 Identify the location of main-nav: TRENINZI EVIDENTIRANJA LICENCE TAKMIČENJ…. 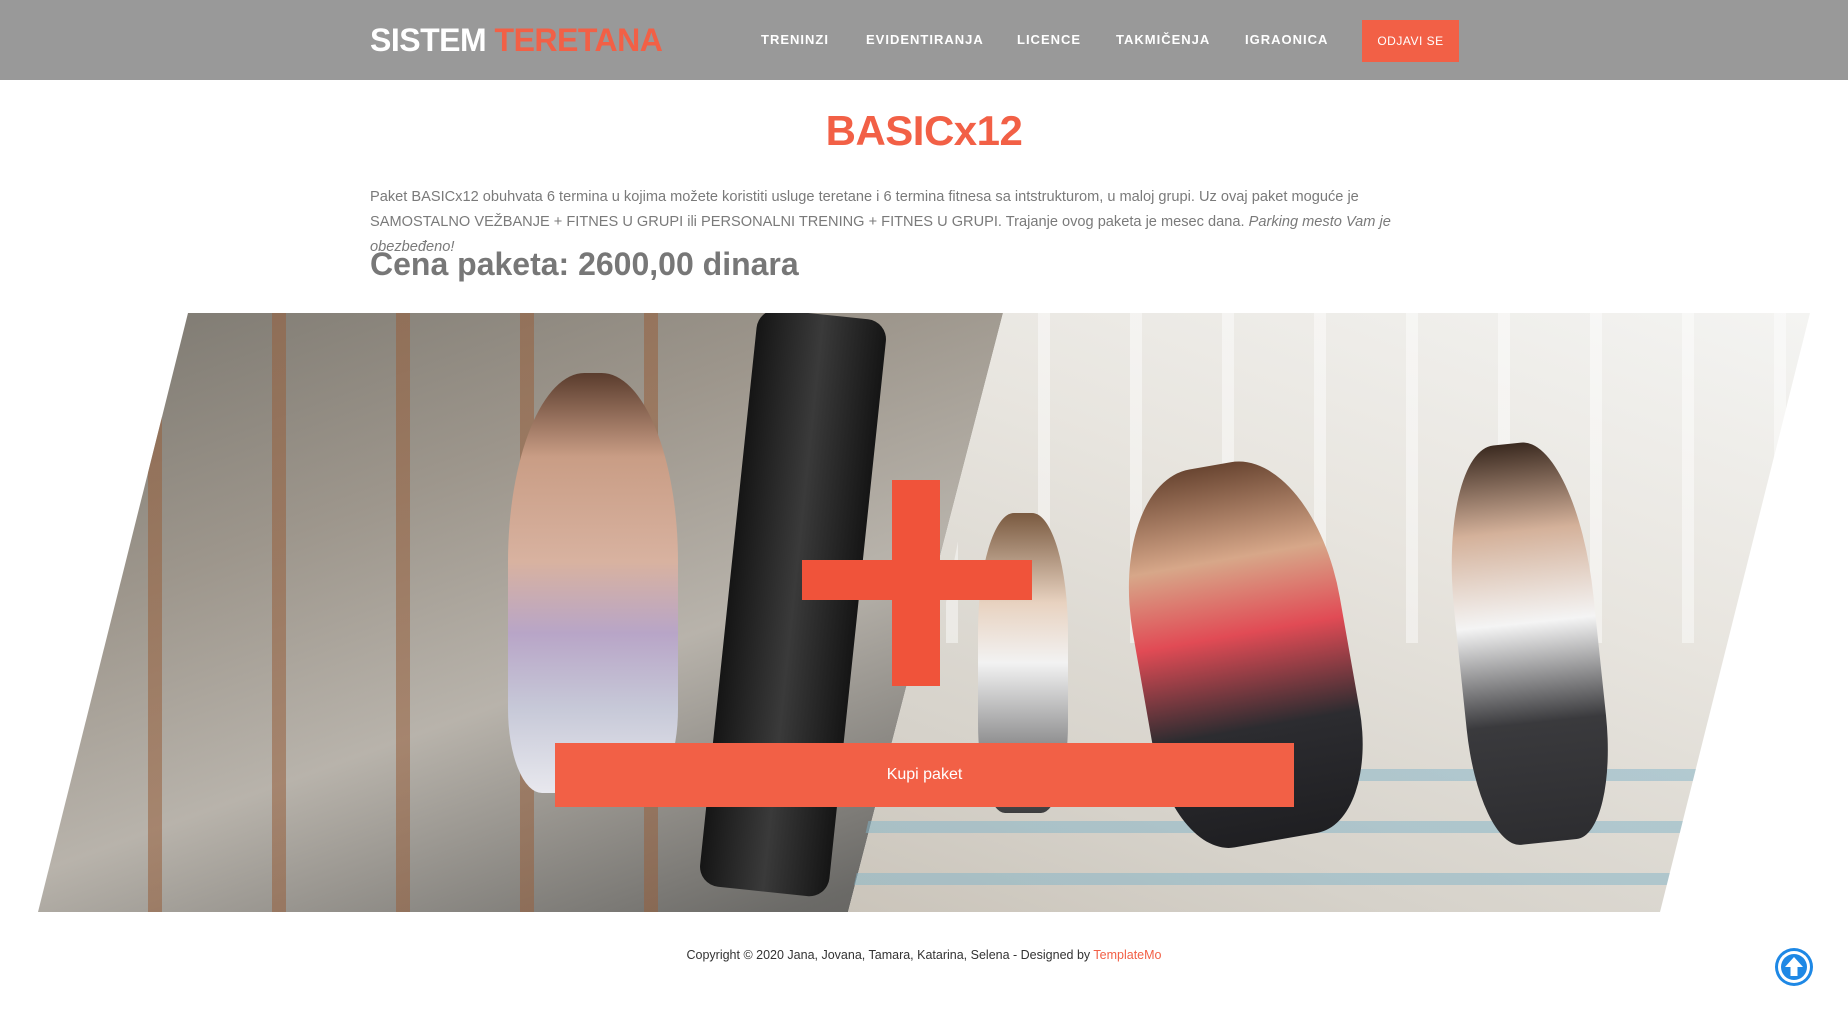
(924, 41).